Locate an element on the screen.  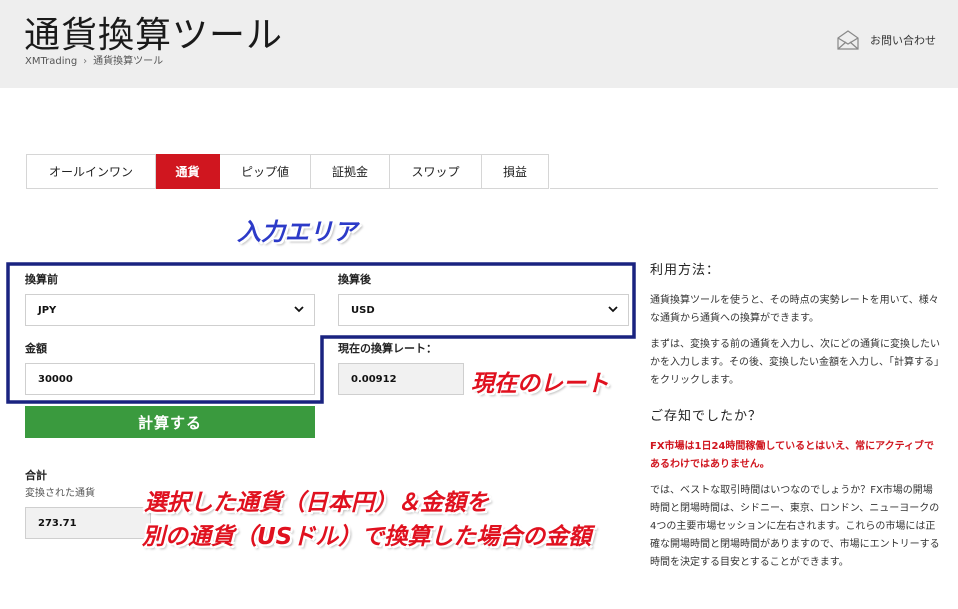
tab-profit-loss: 損益 is located at coordinates (515, 171).